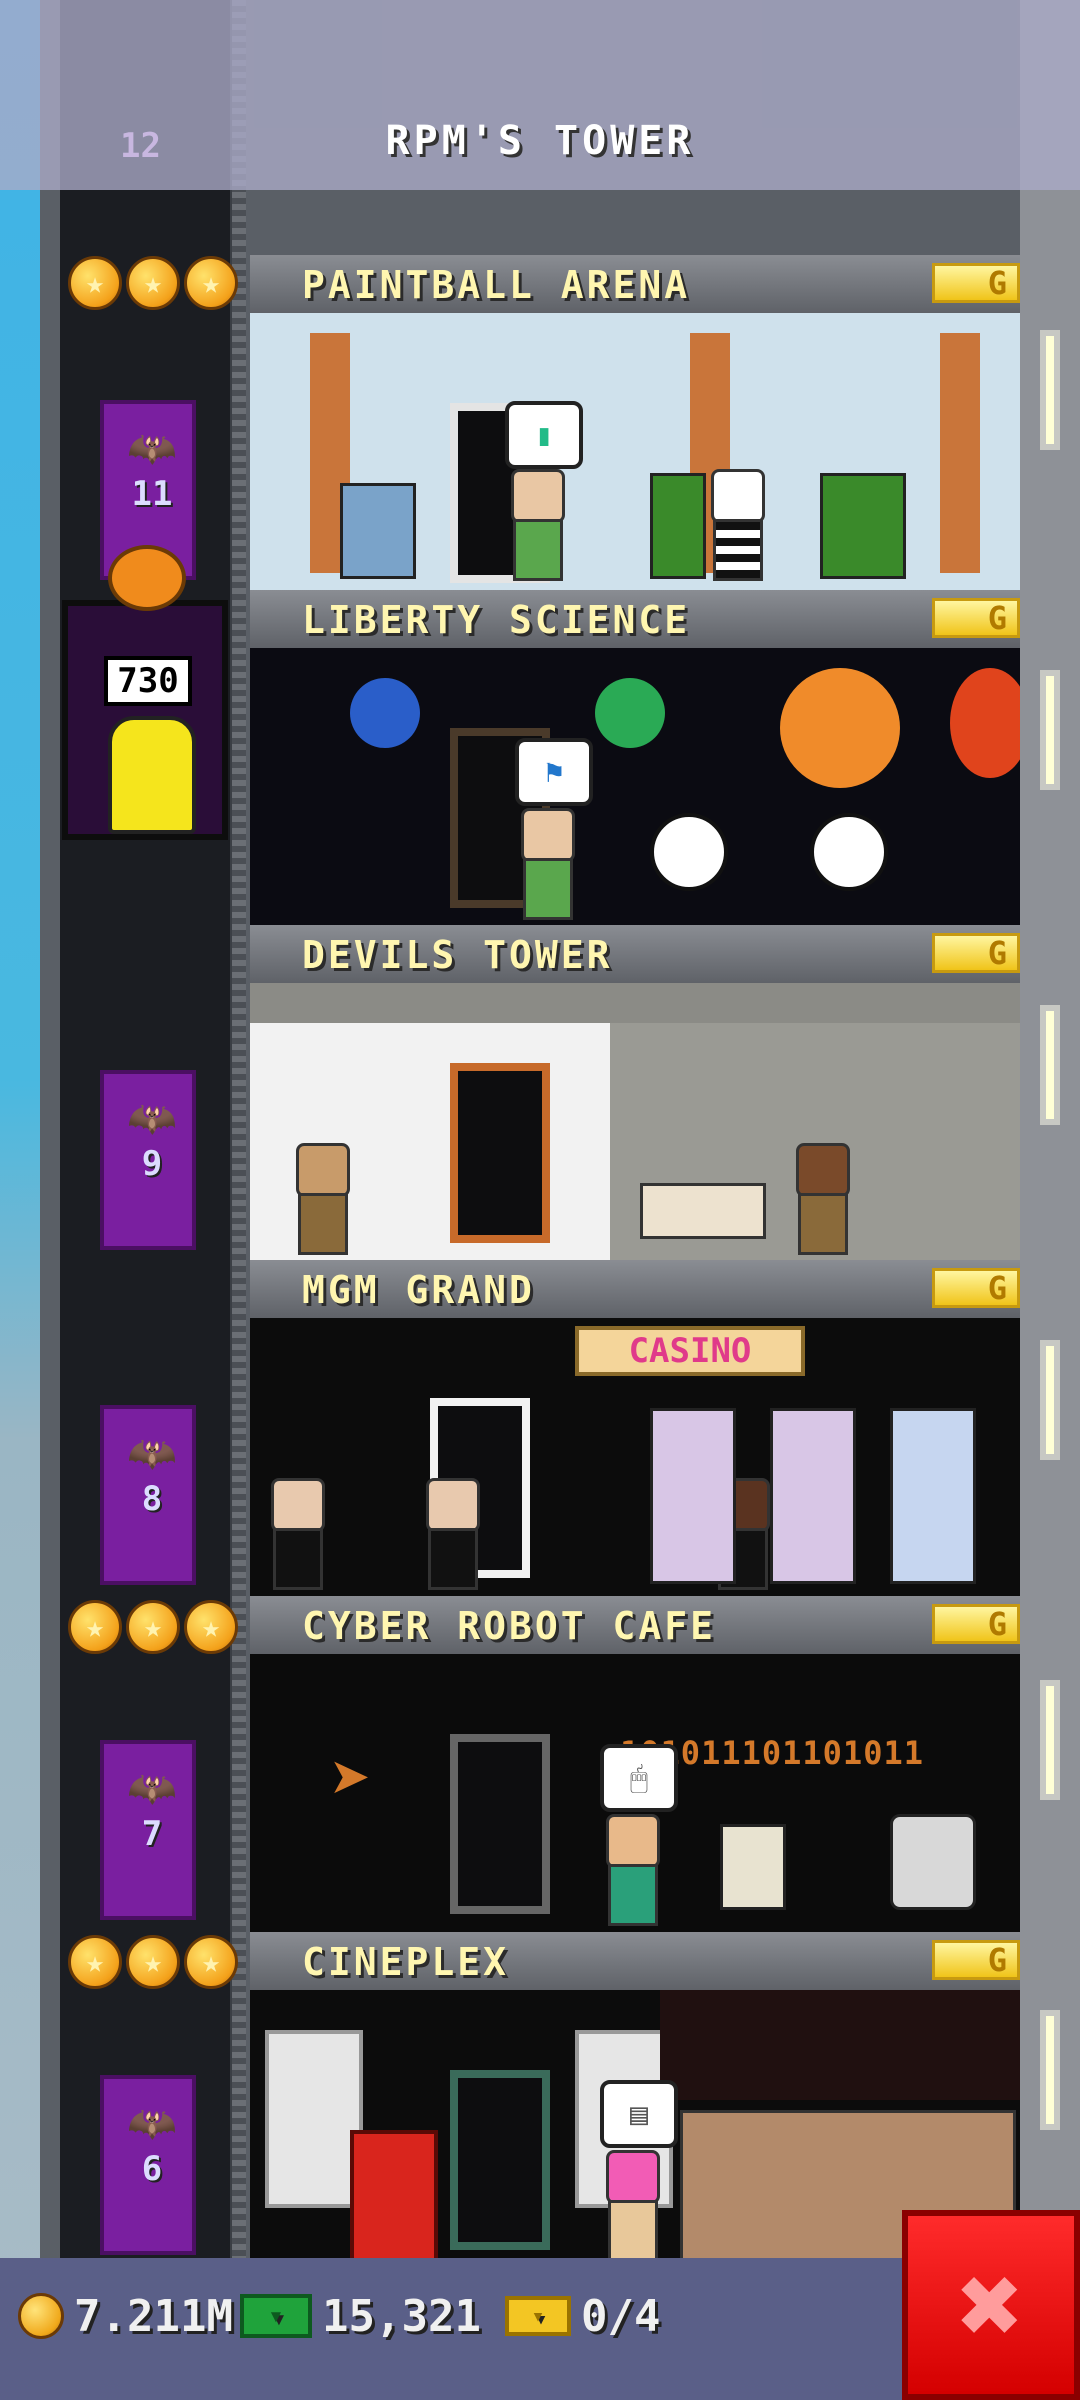 This screenshot has height=2400, width=1080. I want to click on tower-header: 12 RPM'S TOWER, so click(540, 95).